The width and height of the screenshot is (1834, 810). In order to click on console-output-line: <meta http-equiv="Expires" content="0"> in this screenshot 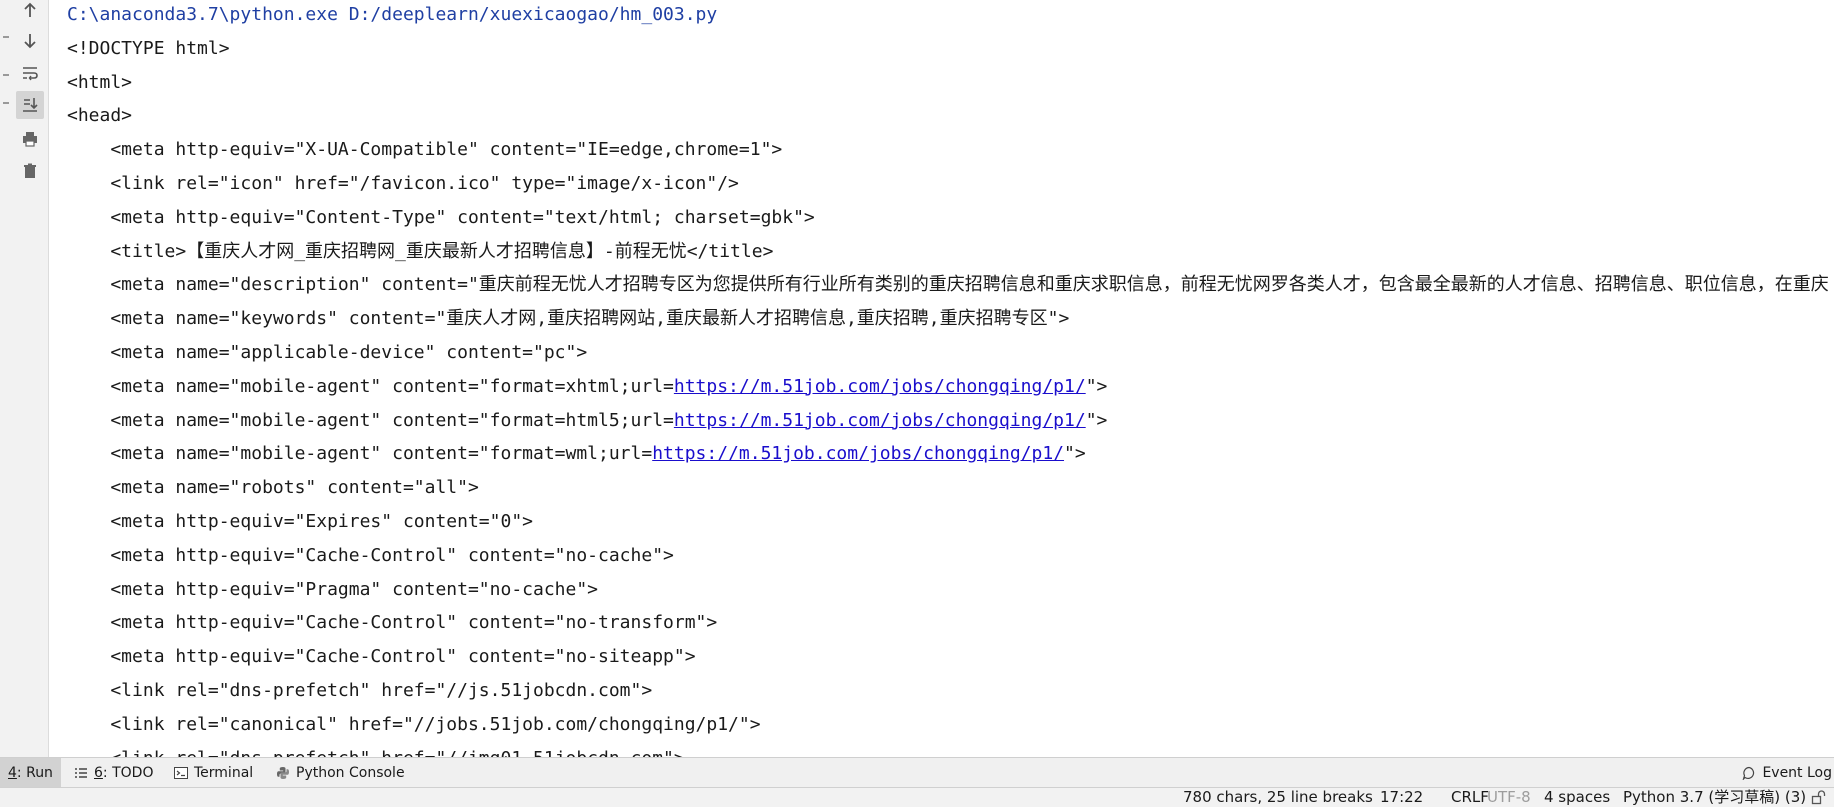, I will do `click(948, 522)`.